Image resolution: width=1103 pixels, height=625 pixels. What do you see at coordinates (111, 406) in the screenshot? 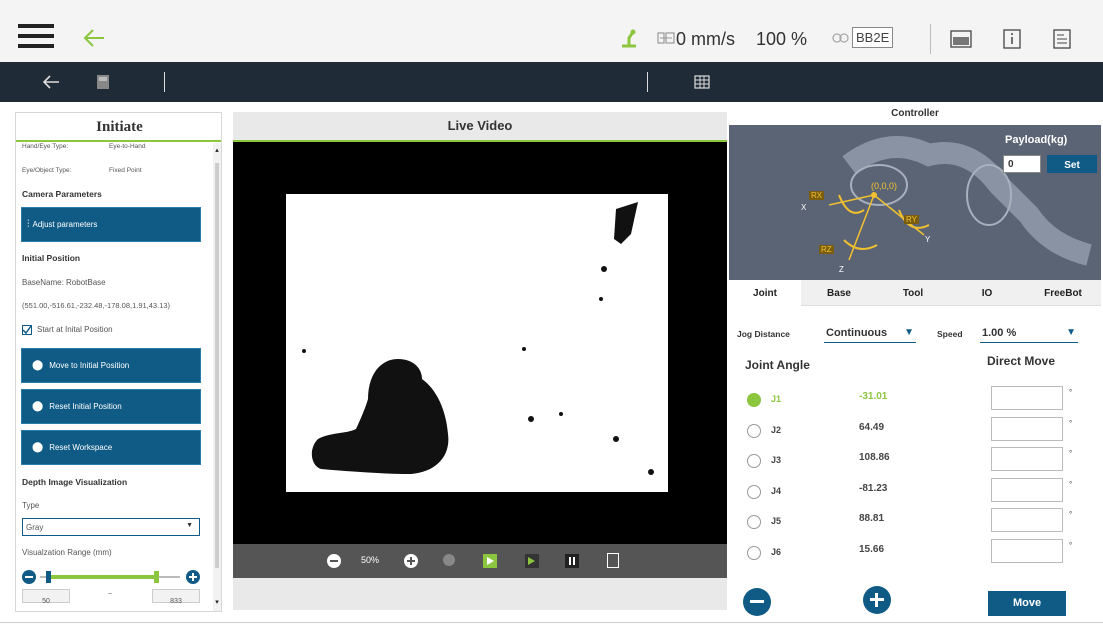
I see `reset-initial-button: ⬤ Reset Initial Position` at bounding box center [111, 406].